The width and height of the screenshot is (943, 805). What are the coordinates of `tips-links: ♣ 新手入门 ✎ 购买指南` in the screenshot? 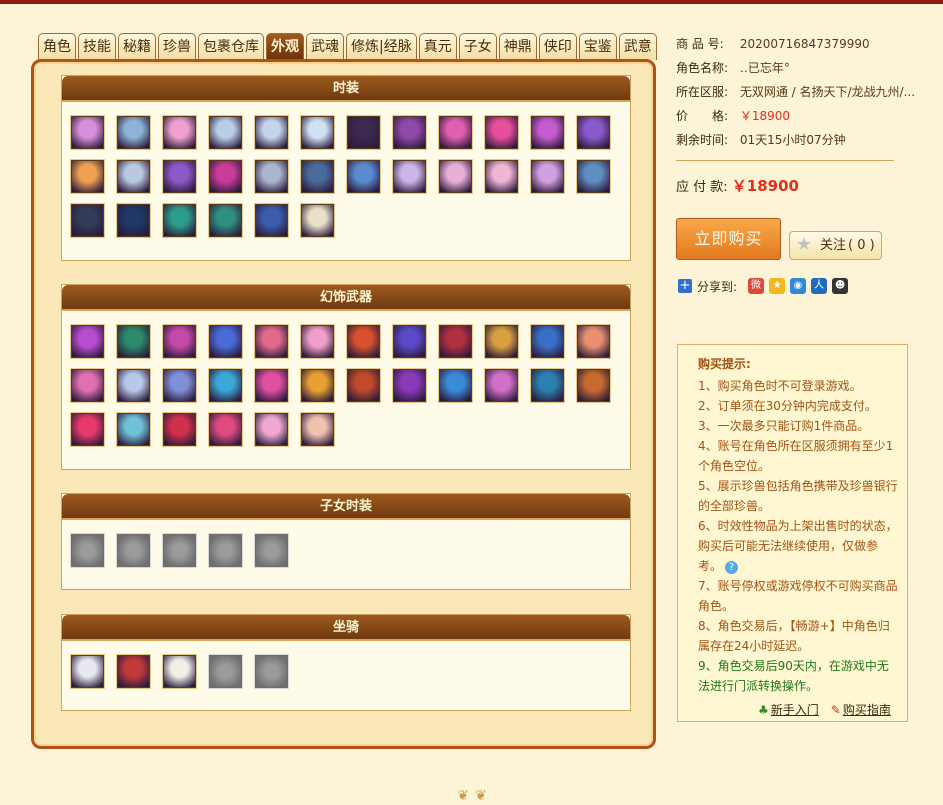 It's located at (824, 709).